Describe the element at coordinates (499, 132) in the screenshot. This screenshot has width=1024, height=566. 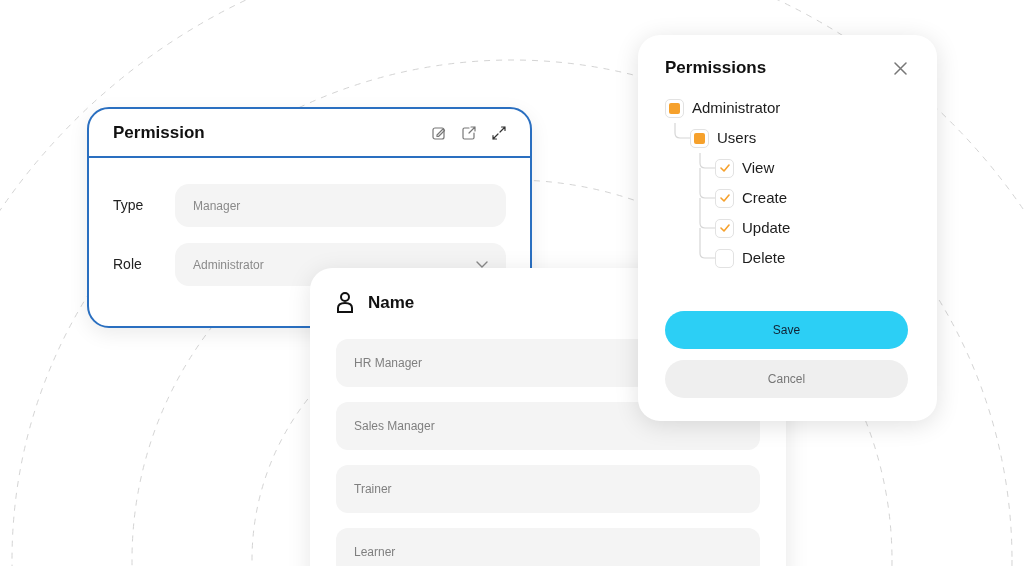
I see `expand-icon` at that location.